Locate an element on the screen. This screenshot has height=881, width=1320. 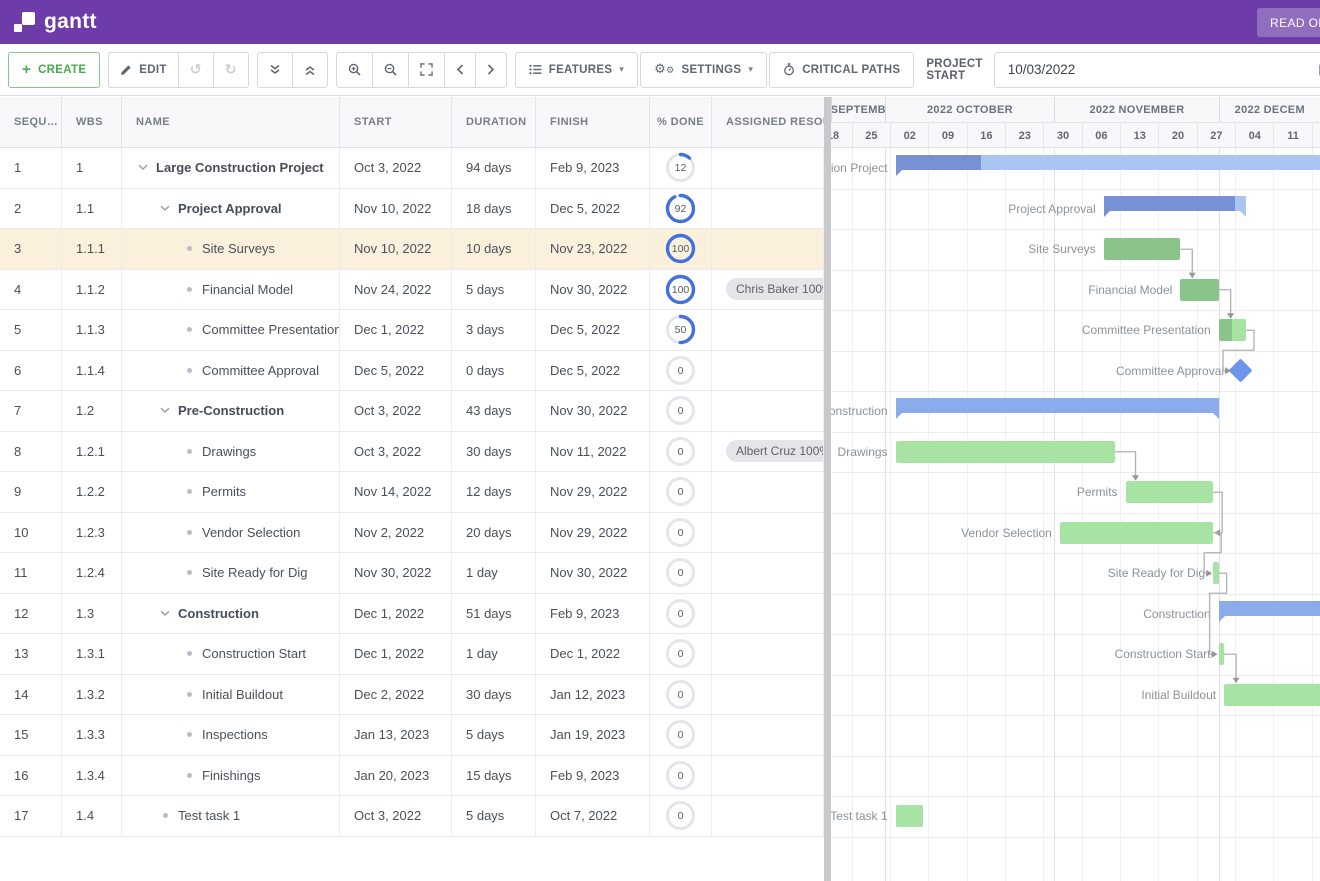
timeline-week-cell: 20 is located at coordinates (1177, 135).